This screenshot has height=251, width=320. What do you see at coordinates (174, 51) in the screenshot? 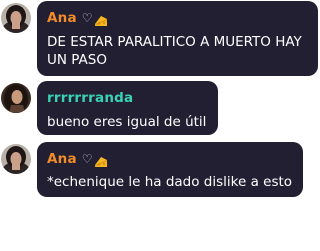
I see `message-text: DE ESTAR PARALITICO A MUERTO HAY UN PASO` at bounding box center [174, 51].